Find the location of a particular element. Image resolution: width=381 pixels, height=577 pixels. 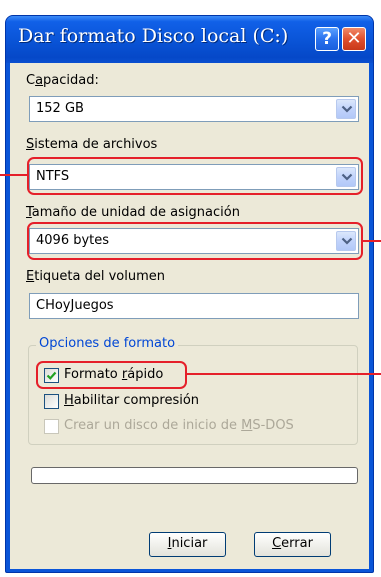

help-icon: ? is located at coordinates (327, 39).